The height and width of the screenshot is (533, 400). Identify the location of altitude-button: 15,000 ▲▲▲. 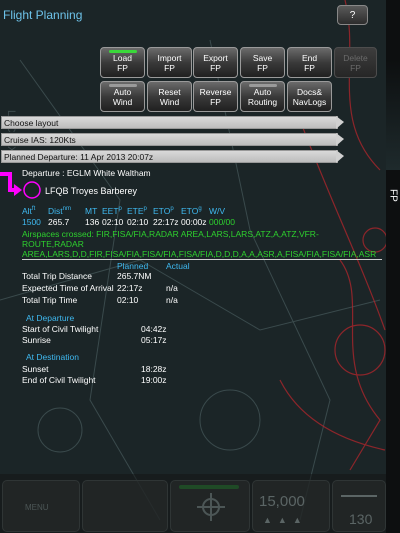
(291, 506).